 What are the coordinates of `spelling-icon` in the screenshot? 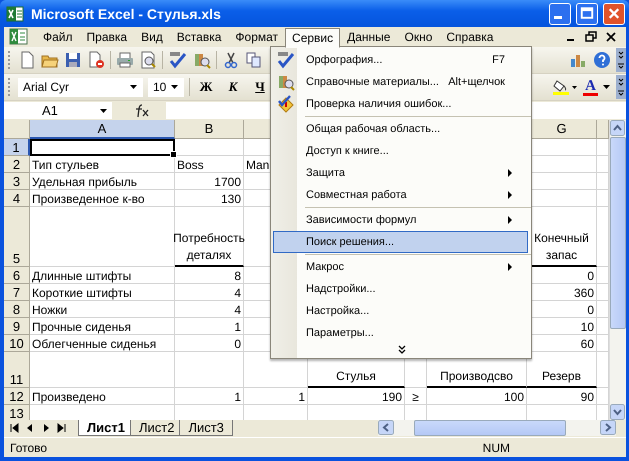 It's located at (178, 60).